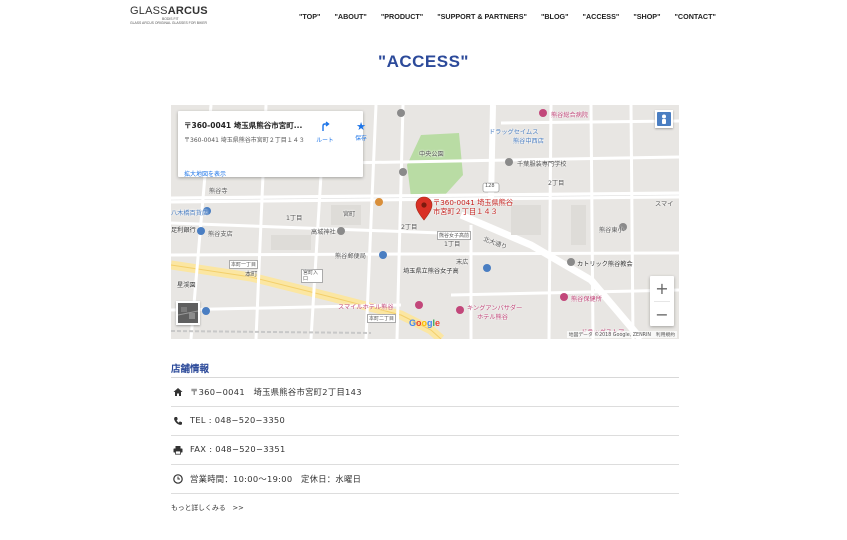  Describe the element at coordinates (646, 16) in the screenshot. I see `nav-shop: "SHOP"` at that location.